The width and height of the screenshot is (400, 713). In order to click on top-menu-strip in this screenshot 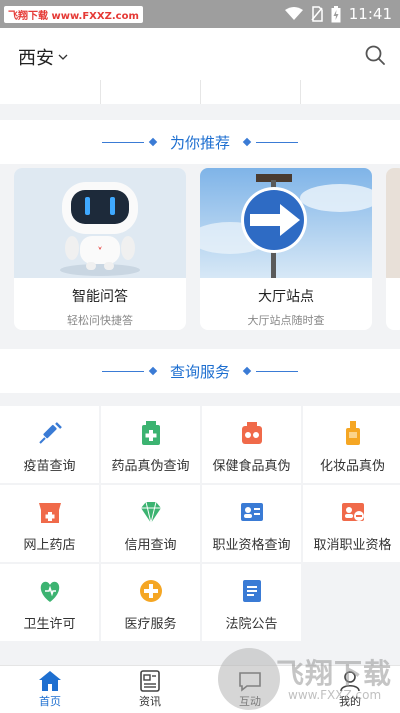, I will do `click(200, 92)`.